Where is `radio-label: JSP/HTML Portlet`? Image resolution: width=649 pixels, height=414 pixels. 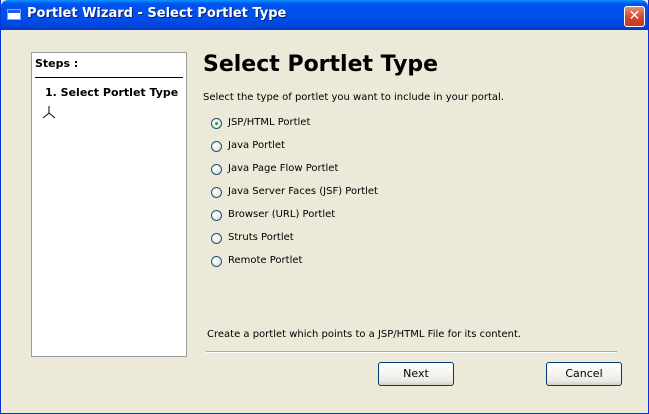 radio-label: JSP/HTML Portlet is located at coordinates (269, 122).